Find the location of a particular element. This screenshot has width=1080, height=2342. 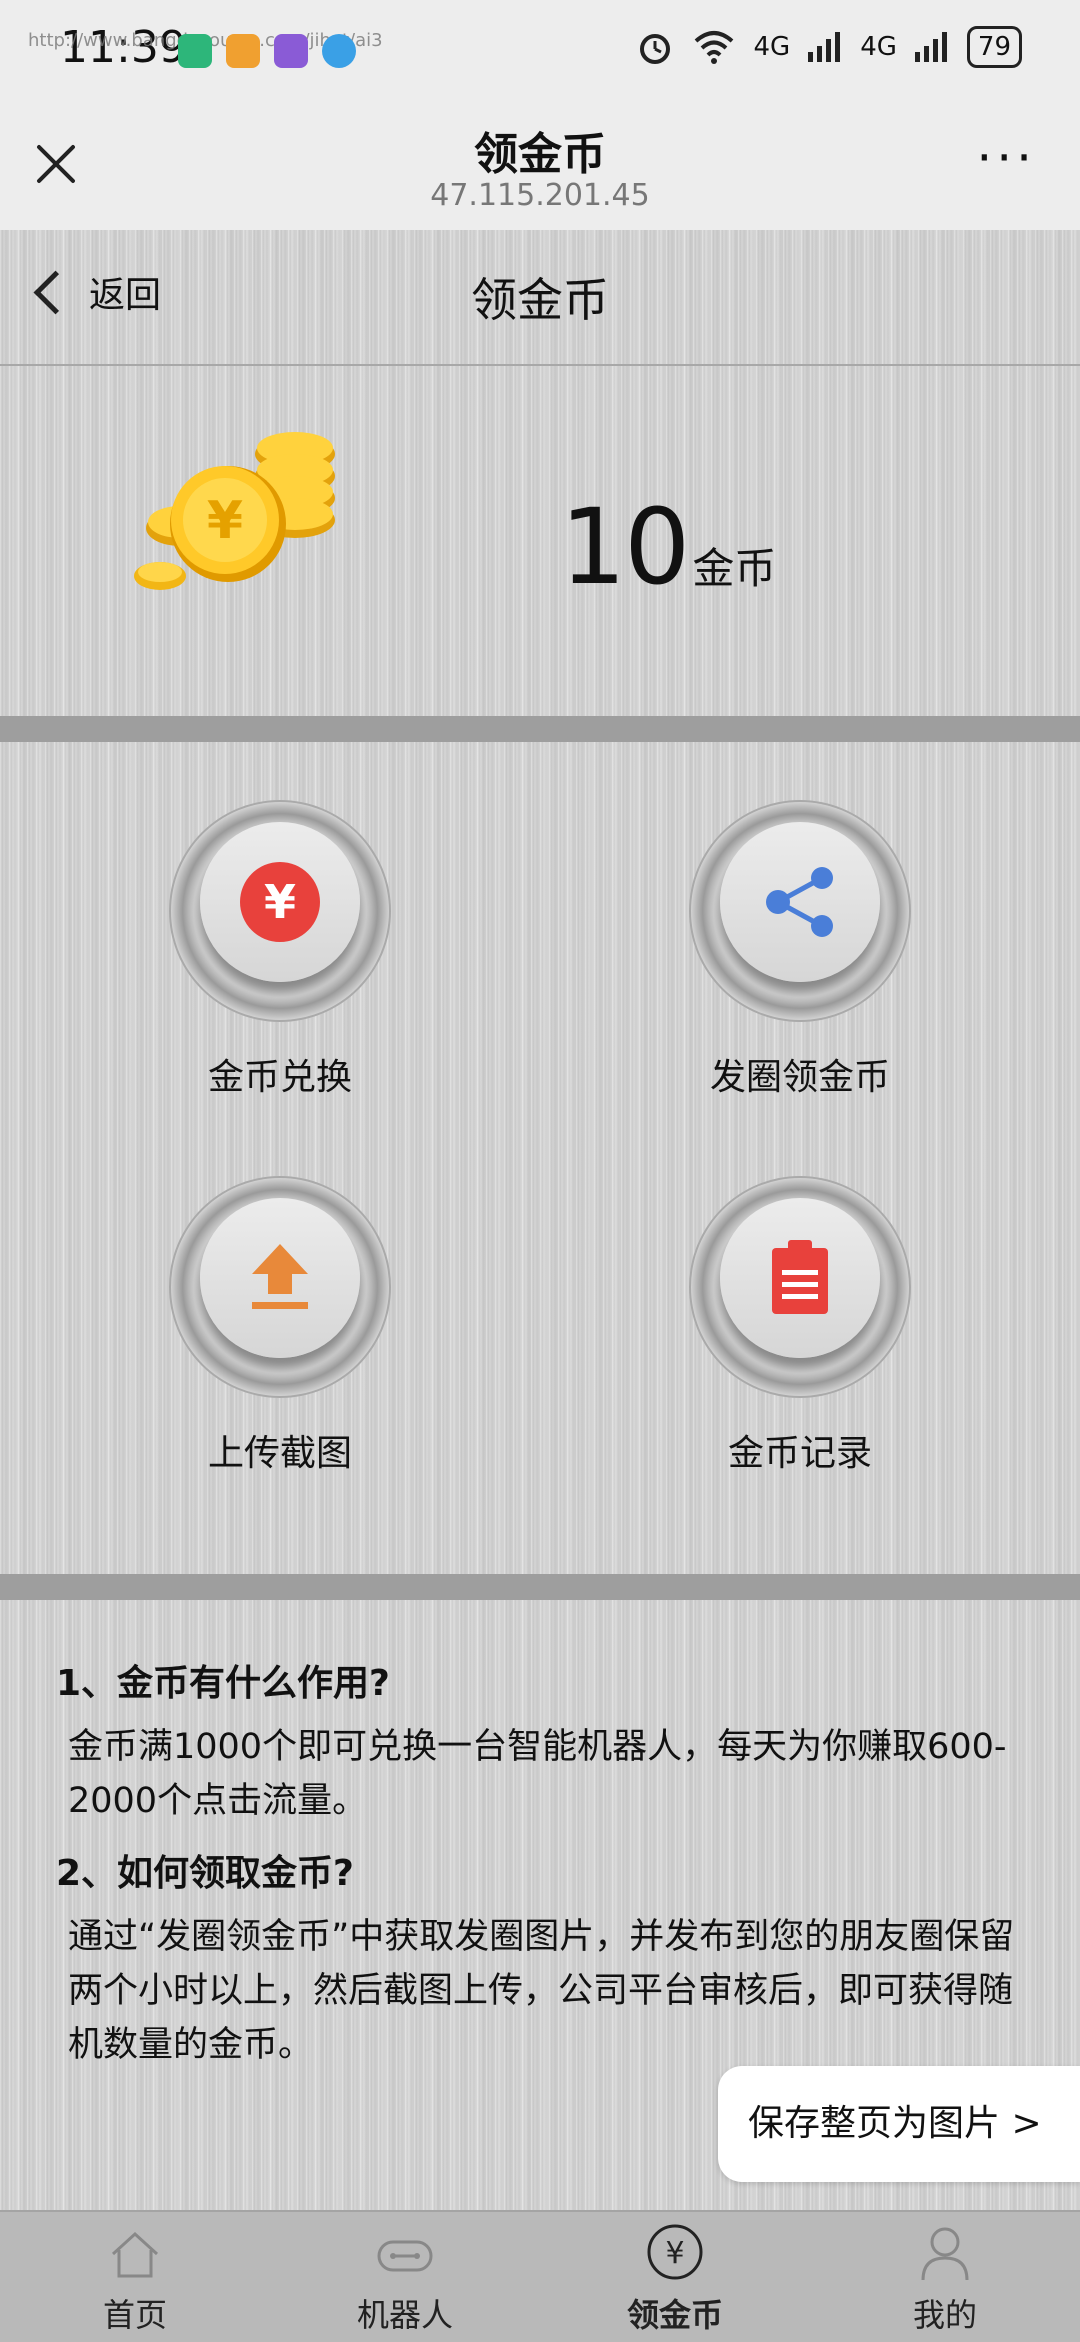

coin-records-button: 金币记录 is located at coordinates (800, 1326).